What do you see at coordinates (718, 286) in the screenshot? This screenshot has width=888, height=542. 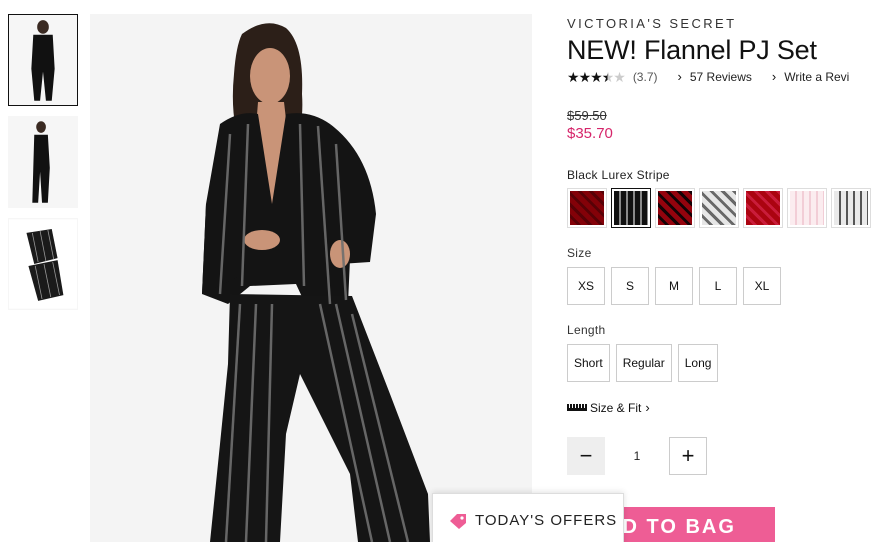 I see `size-option-l: L` at bounding box center [718, 286].